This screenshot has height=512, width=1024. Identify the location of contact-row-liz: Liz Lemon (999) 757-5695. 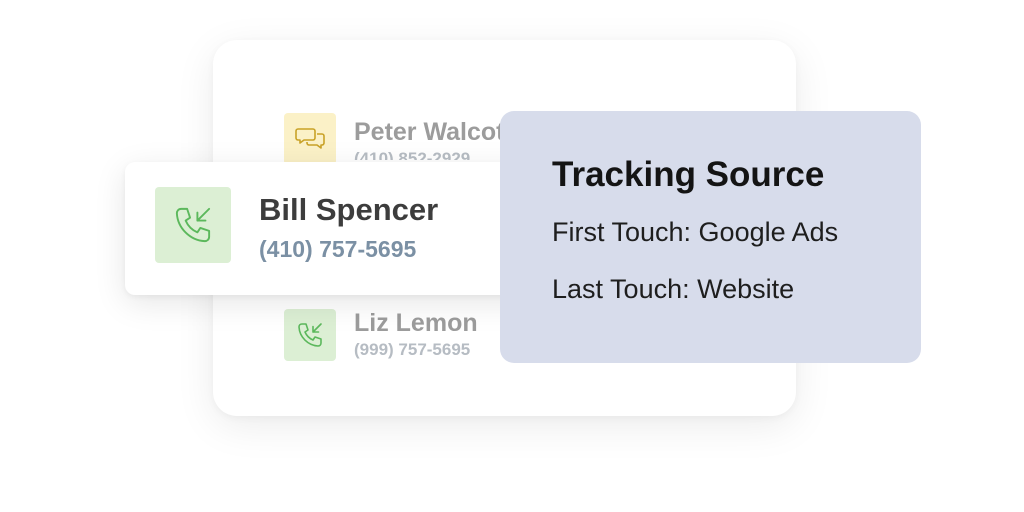
(381, 335).